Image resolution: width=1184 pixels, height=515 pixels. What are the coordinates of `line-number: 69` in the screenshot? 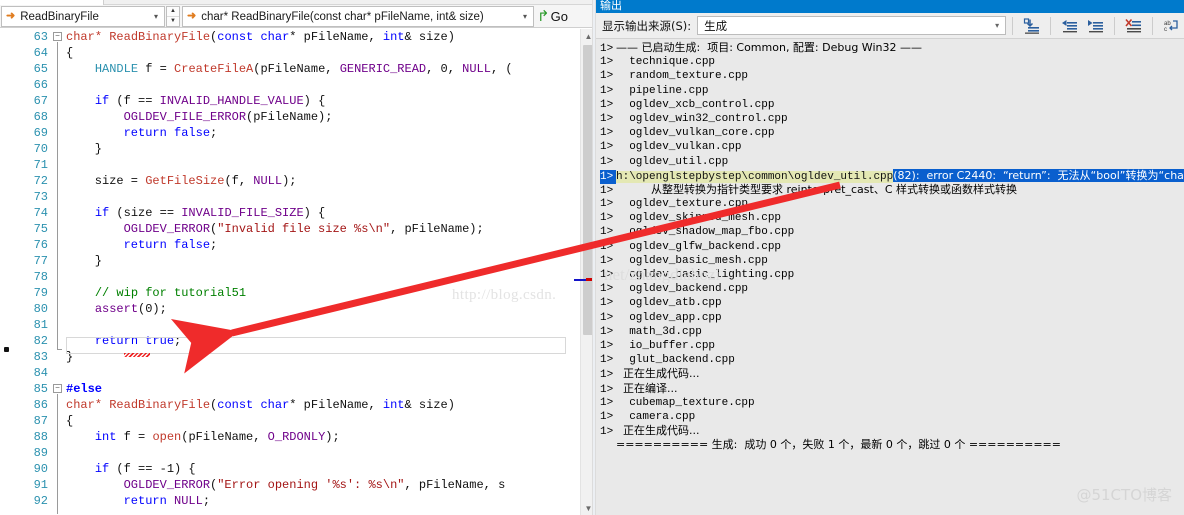 It's located at (40, 133).